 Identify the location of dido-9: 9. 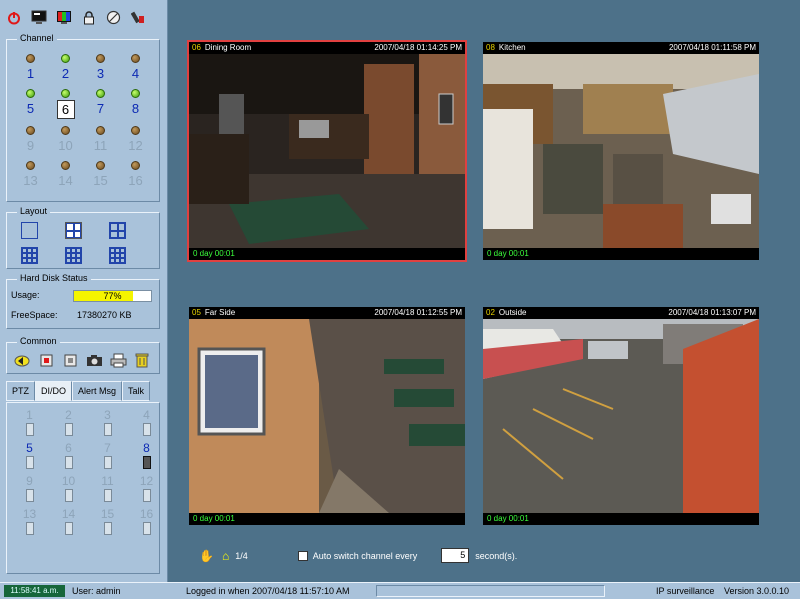
(29, 488).